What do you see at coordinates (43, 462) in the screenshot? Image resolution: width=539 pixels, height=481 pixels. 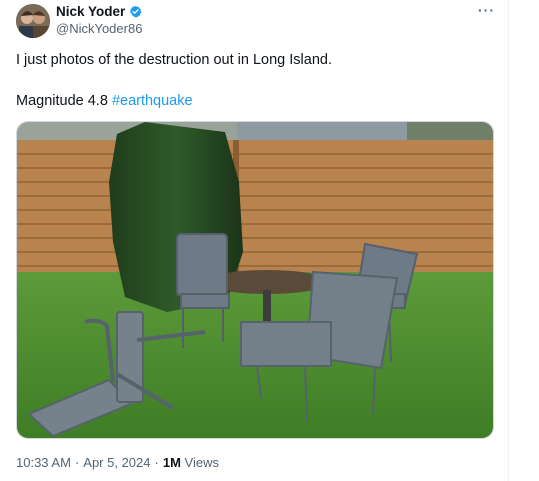 I see `tweet-time: 10:33 AM` at bounding box center [43, 462].